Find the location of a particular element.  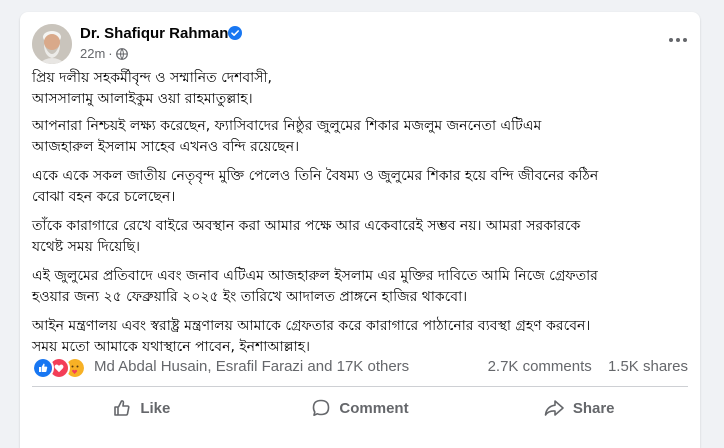

post-actions: Like Comment Share is located at coordinates (360, 408).